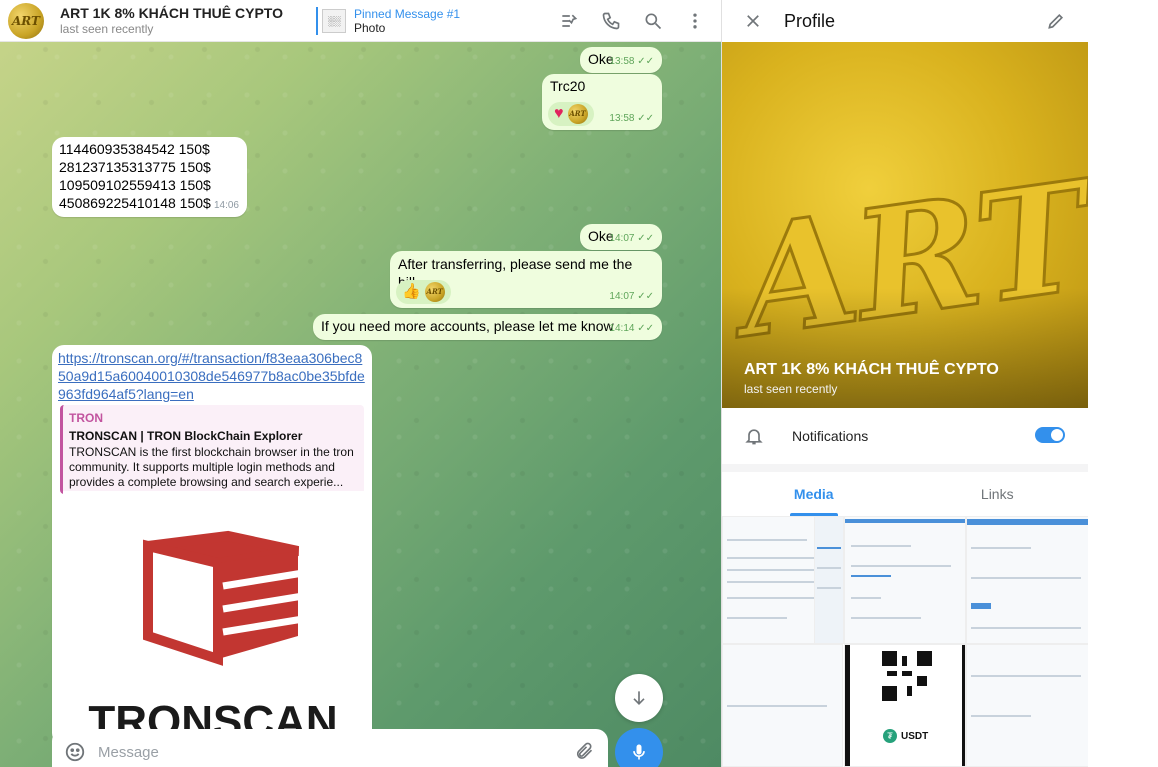 The width and height of the screenshot is (1158, 767). What do you see at coordinates (814, 494) in the screenshot?
I see `tab-media: Media` at bounding box center [814, 494].